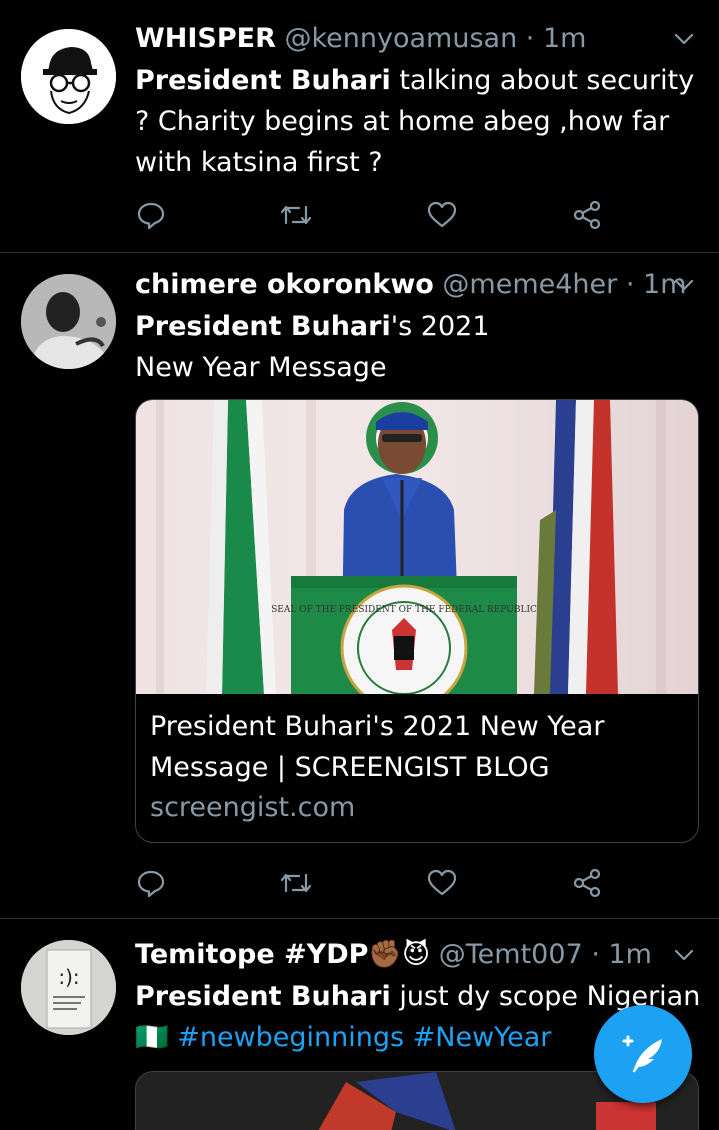 Image resolution: width=719 pixels, height=1130 pixels. I want to click on tweet-header: Temitope #YDP✊🏾😈 @Temt007 · 1m, so click(417, 955).